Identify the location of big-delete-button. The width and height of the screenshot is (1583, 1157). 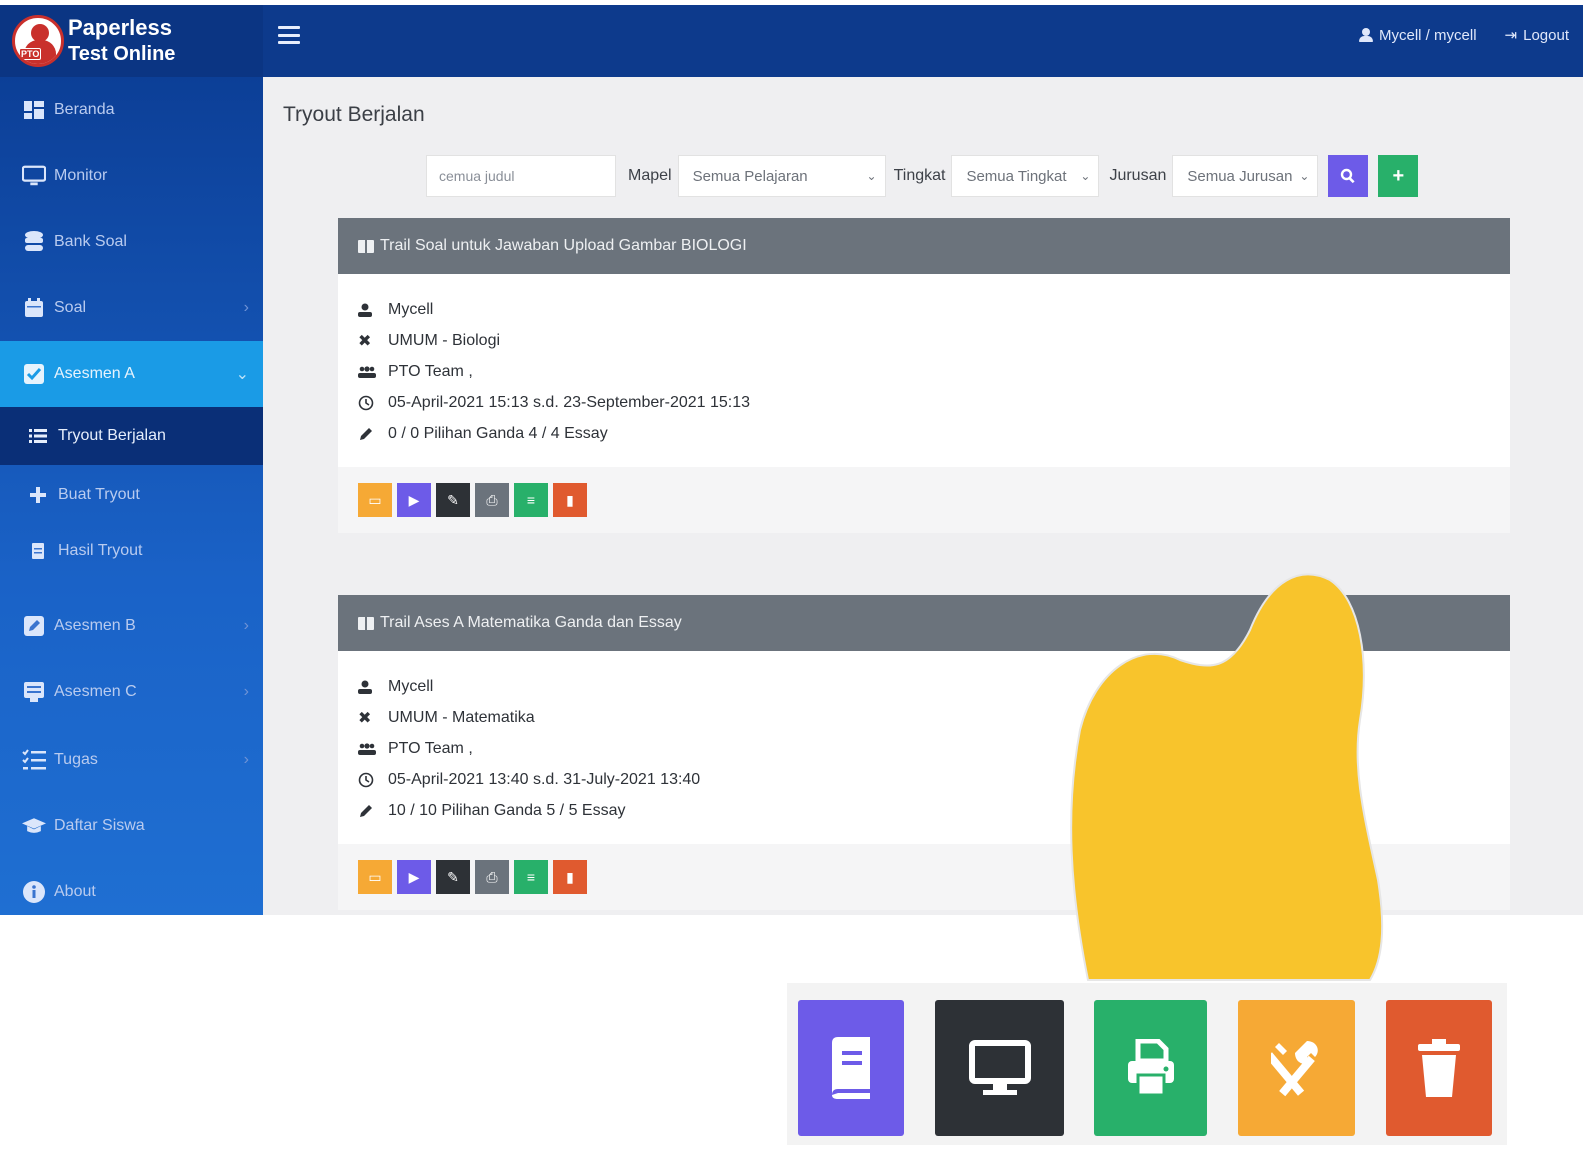
(1439, 1068).